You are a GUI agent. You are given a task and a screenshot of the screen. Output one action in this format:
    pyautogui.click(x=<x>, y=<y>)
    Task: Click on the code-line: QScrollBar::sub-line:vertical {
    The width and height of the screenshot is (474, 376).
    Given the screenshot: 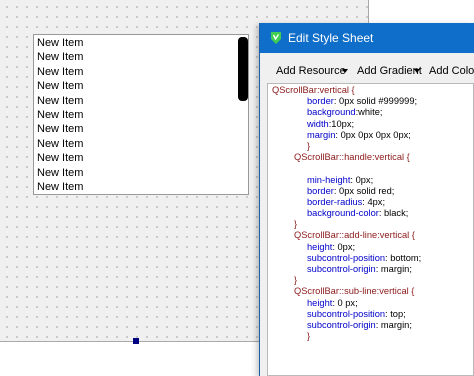 What is the action you would take?
    pyautogui.click(x=372, y=291)
    